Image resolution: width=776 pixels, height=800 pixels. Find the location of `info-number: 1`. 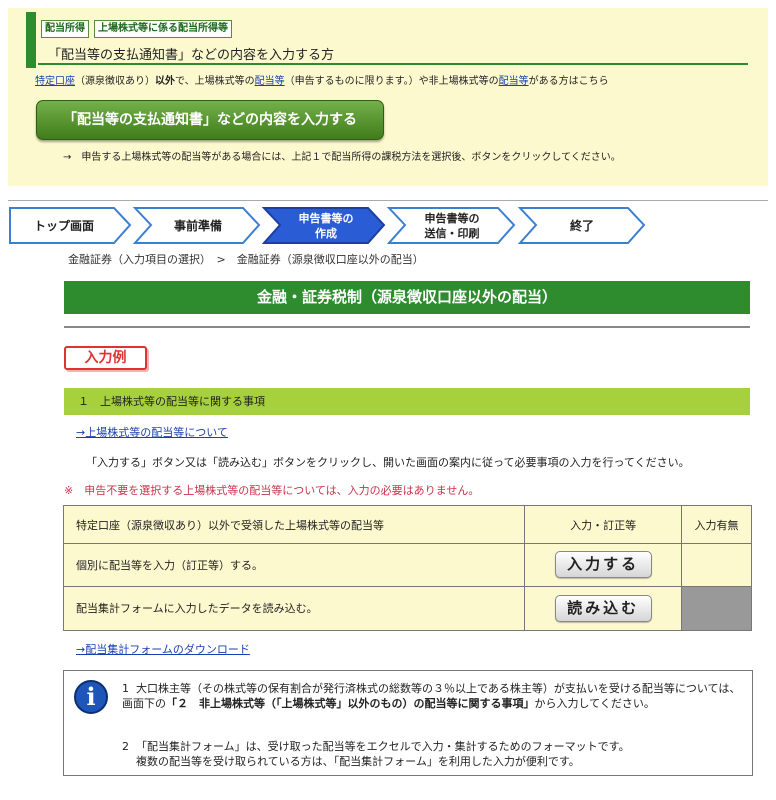

info-number: 1 is located at coordinates (125, 688).